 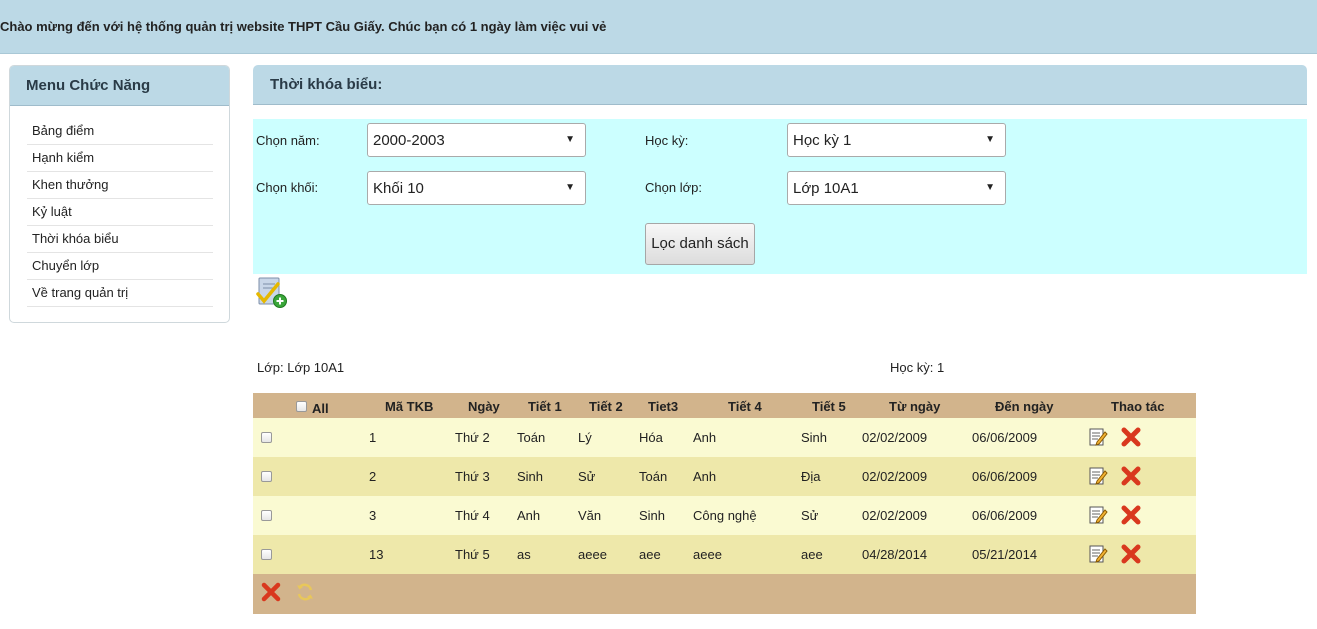 What do you see at coordinates (409, 406) in the screenshot?
I see `header-ma-tkb: Mã TKB` at bounding box center [409, 406].